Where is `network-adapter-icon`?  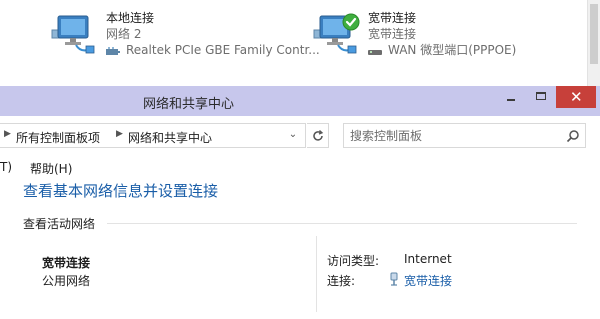
network-adapter-icon is located at coordinates (113, 50).